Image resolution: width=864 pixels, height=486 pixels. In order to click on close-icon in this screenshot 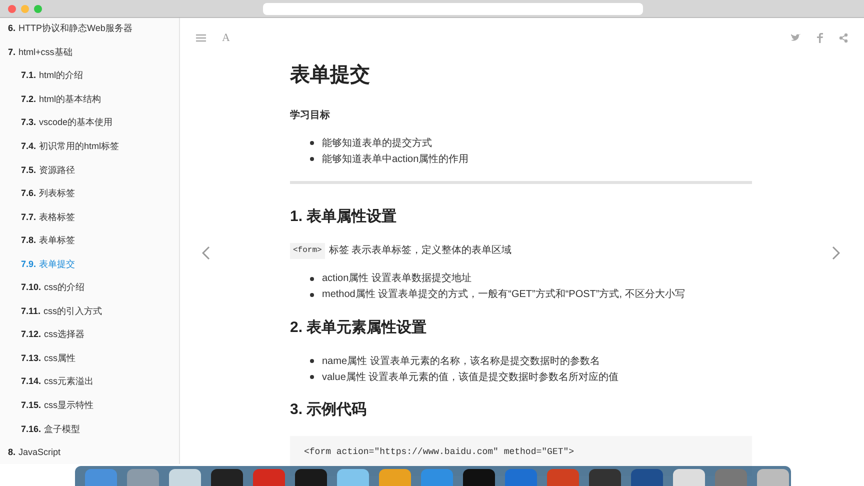, I will do `click(12, 8)`.